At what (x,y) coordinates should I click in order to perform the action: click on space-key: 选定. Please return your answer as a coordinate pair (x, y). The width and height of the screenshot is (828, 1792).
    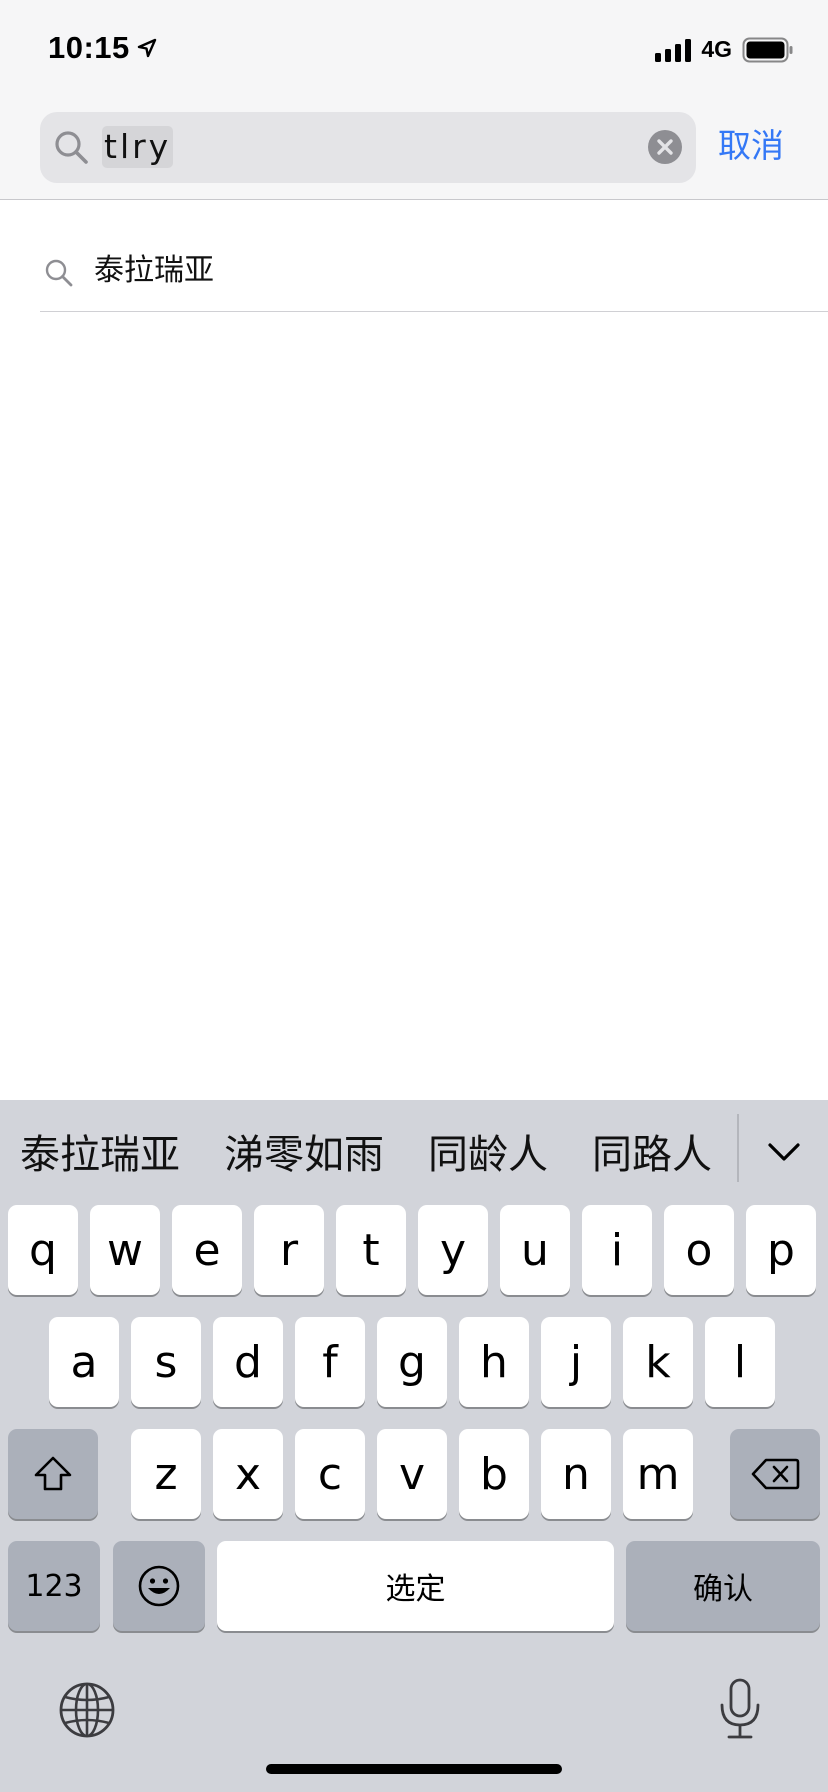
    Looking at the image, I should click on (415, 1586).